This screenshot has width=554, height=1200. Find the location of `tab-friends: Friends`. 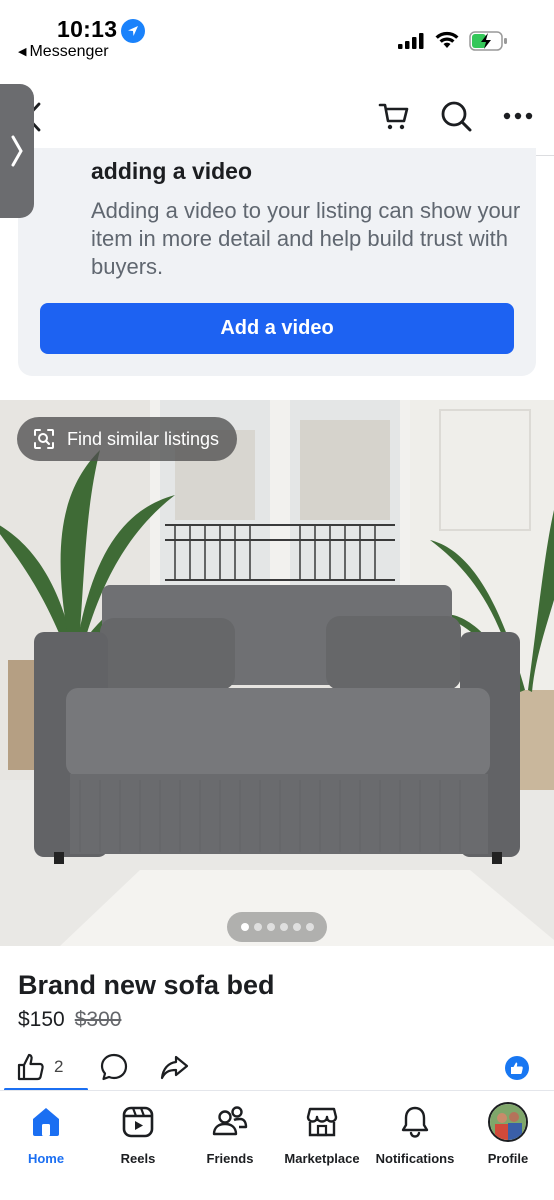

tab-friends: Friends is located at coordinates (230, 1134).